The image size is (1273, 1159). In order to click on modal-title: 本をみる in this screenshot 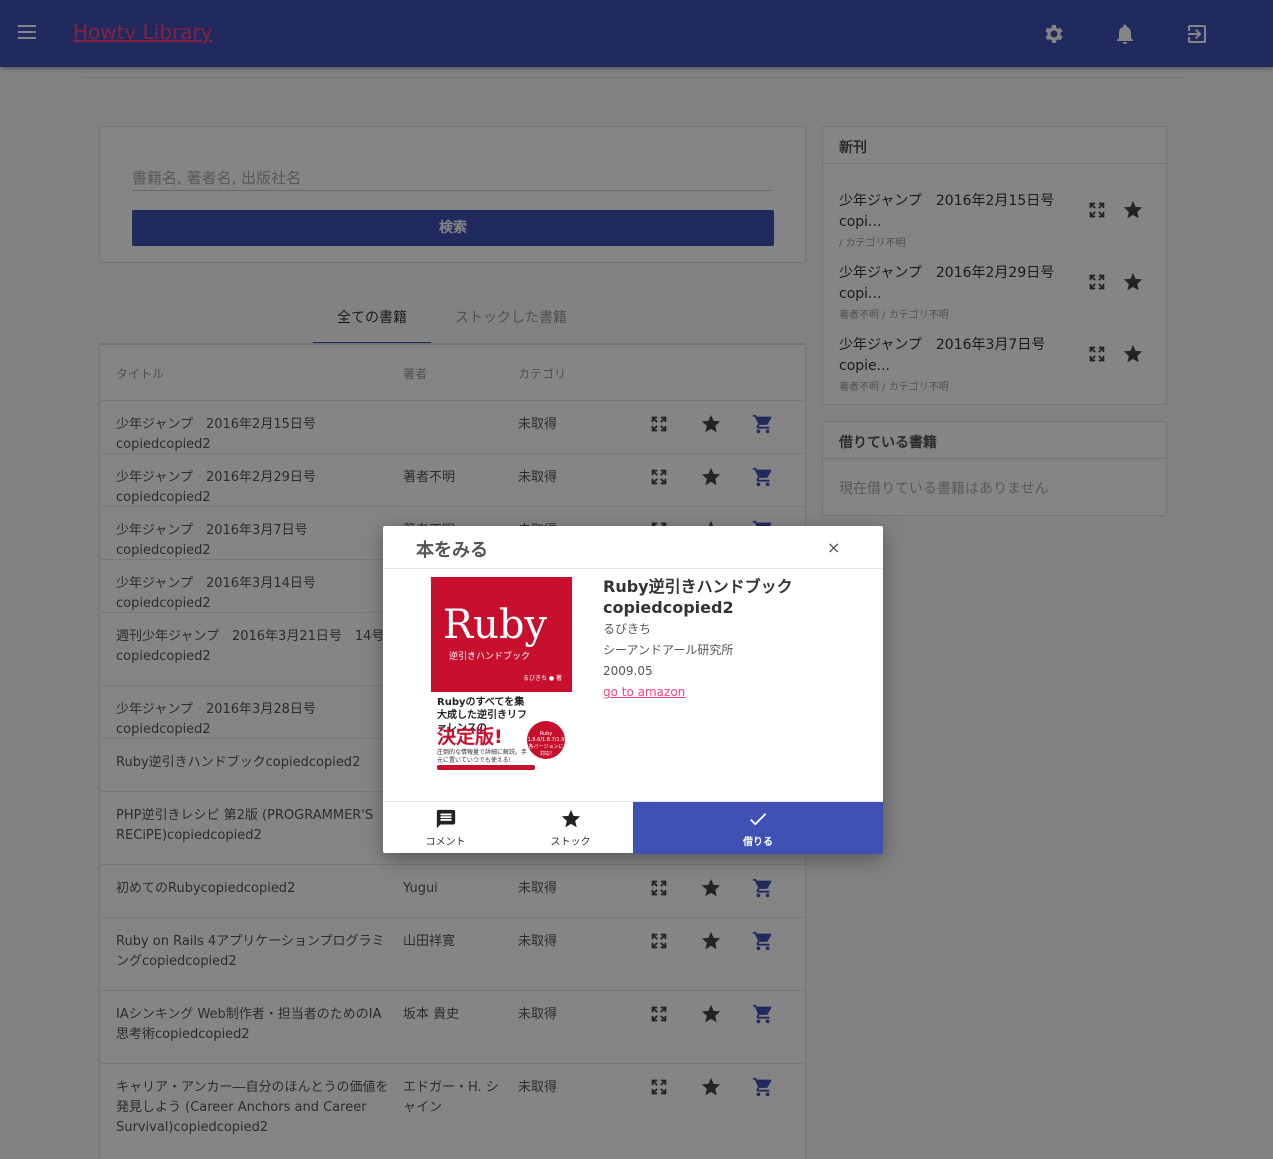, I will do `click(452, 550)`.